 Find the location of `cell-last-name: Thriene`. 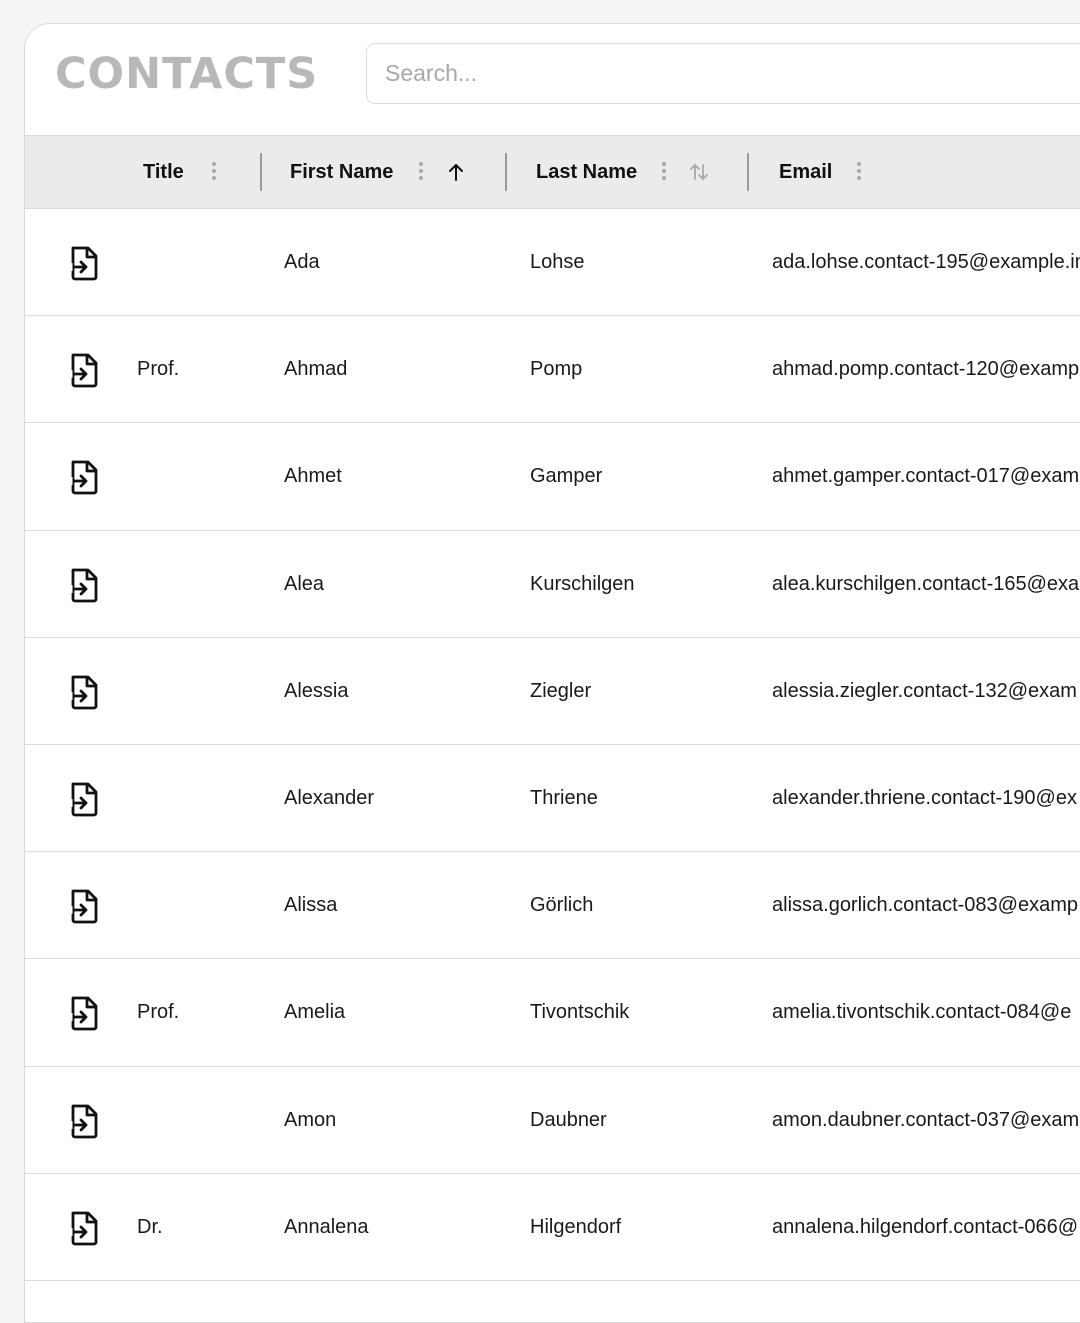

cell-last-name: Thriene is located at coordinates (564, 797).